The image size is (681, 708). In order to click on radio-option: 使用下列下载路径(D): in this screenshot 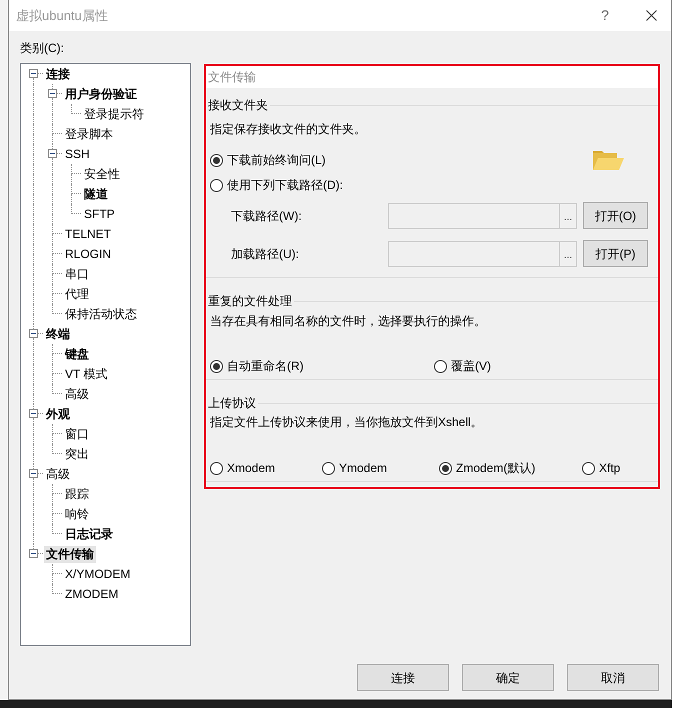, I will do `click(276, 185)`.